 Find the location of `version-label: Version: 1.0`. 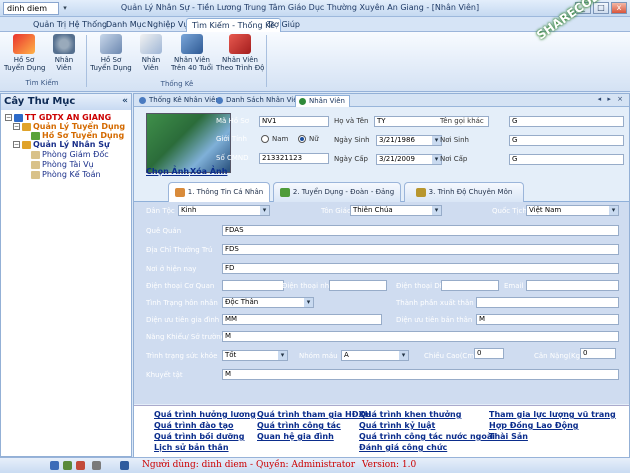

version-label: Version: 1.0 is located at coordinates (389, 465).